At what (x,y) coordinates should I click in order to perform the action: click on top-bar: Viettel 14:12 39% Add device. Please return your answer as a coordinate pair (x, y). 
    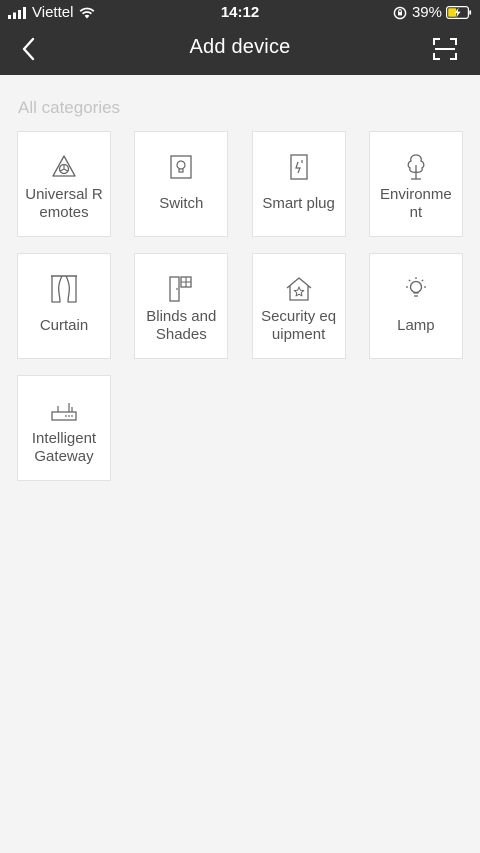
    Looking at the image, I should click on (240, 37).